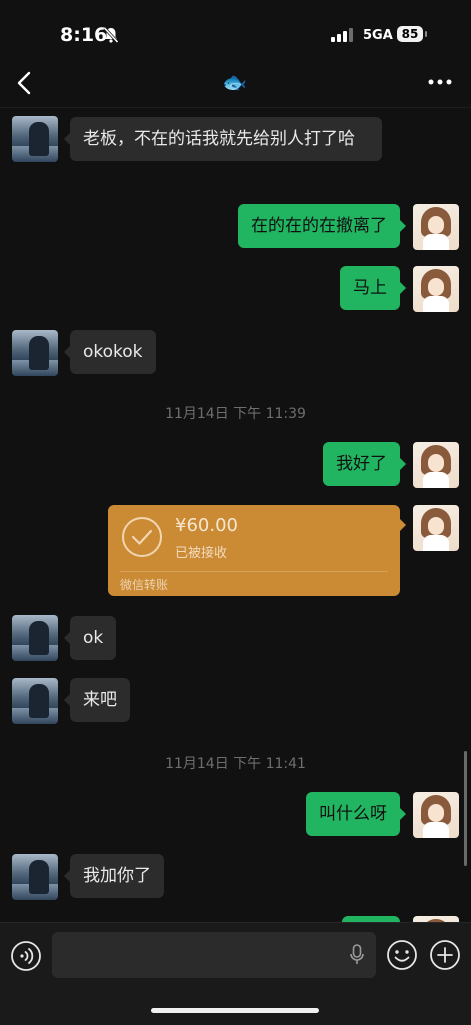  What do you see at coordinates (110, 352) in the screenshot?
I see `message-bubble-received: okokok` at bounding box center [110, 352].